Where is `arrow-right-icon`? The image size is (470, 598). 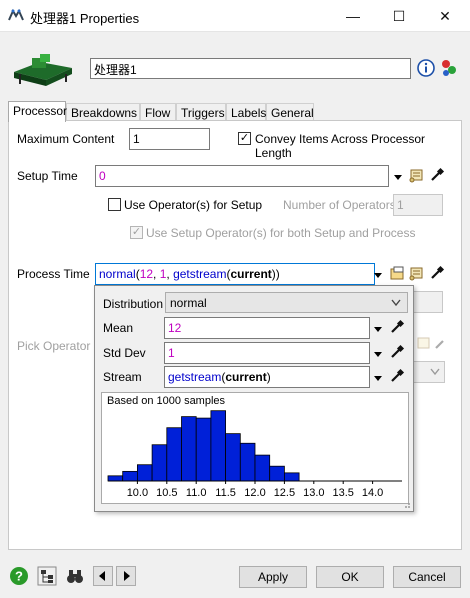
arrow-right-icon is located at coordinates (127, 576).